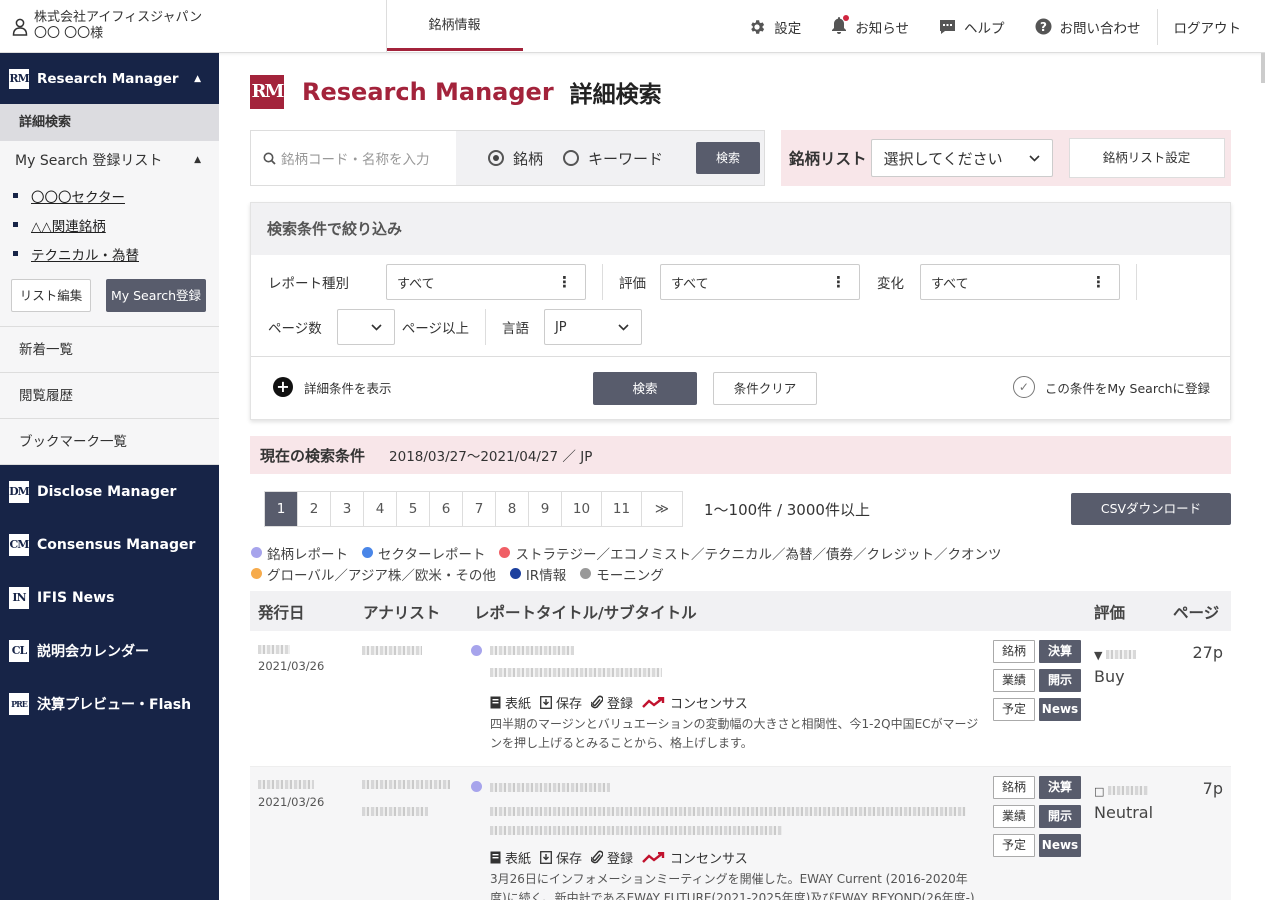 This screenshot has height=900, width=1265. Describe the element at coordinates (645, 388) in the screenshot. I see `filter-search-button: 検索` at that location.